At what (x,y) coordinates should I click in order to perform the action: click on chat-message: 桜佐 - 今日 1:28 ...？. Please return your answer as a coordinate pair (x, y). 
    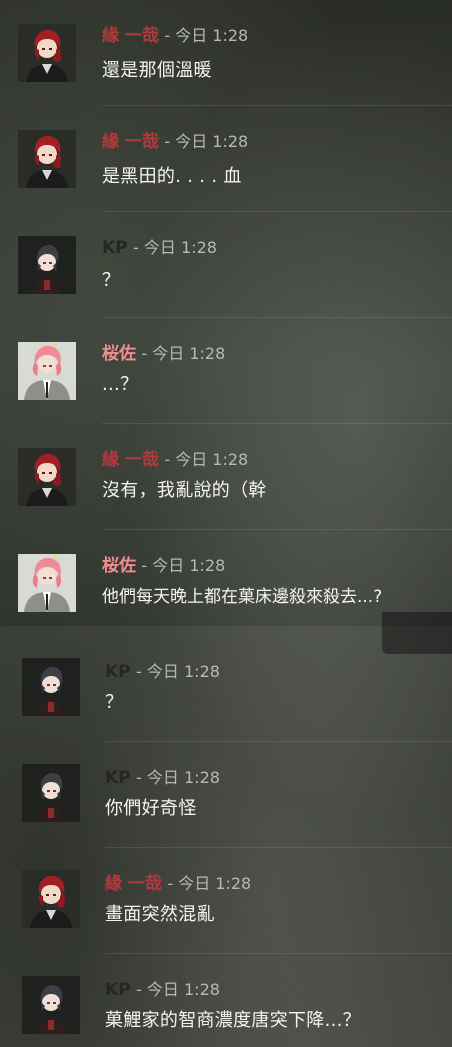
    Looking at the image, I should click on (226, 371).